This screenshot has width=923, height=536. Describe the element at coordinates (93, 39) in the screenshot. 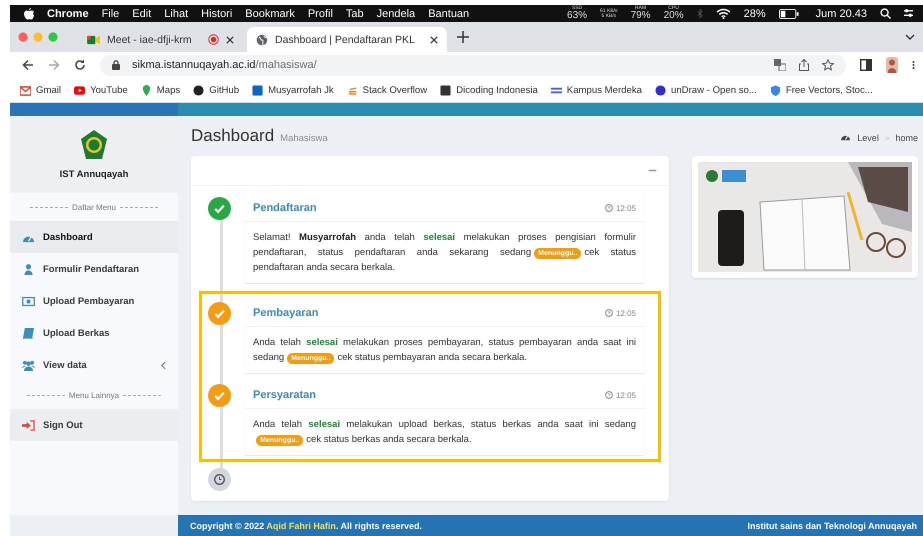

I see `video-camera-icon` at that location.